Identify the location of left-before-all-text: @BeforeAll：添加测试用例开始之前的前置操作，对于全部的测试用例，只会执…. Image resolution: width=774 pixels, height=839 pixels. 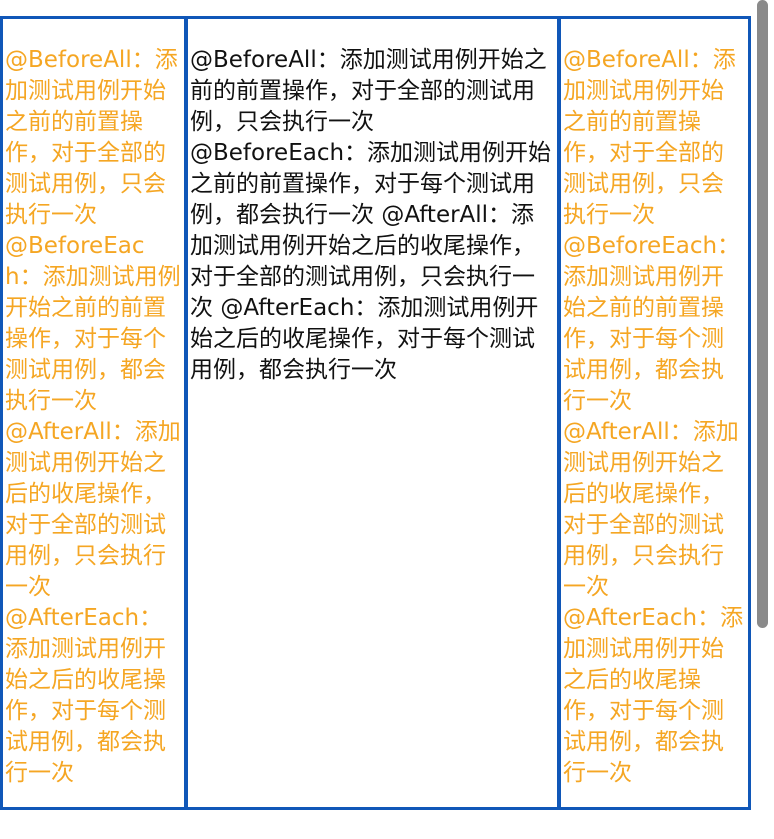
(91, 137).